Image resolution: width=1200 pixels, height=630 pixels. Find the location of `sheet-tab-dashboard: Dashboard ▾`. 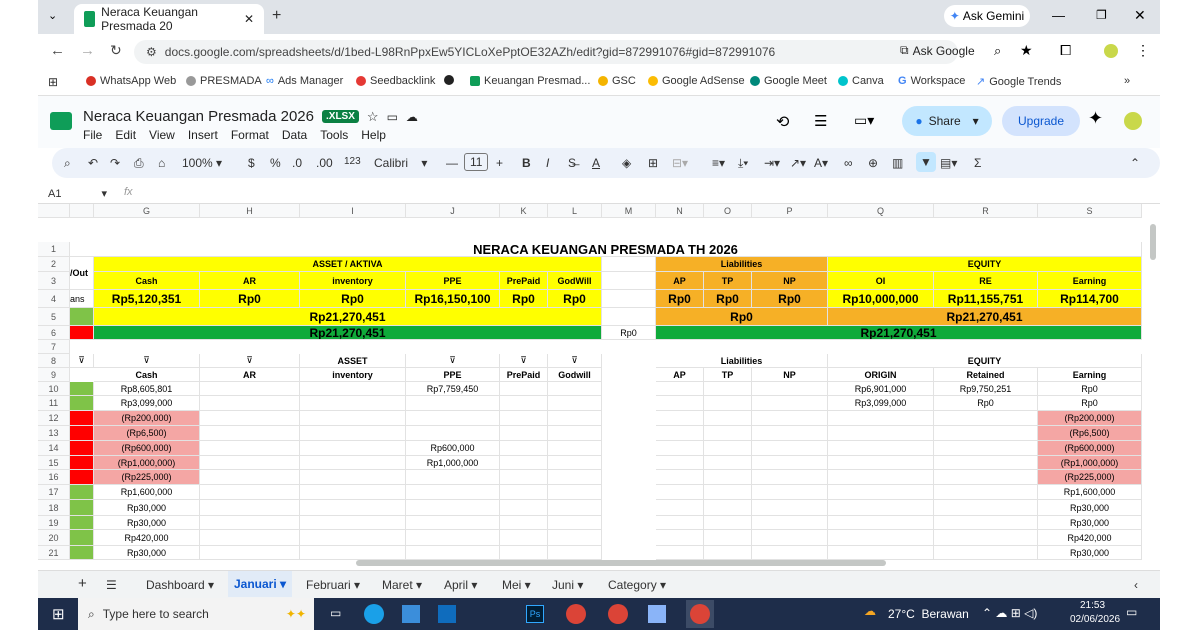

sheet-tab-dashboard: Dashboard ▾ is located at coordinates (180, 585).